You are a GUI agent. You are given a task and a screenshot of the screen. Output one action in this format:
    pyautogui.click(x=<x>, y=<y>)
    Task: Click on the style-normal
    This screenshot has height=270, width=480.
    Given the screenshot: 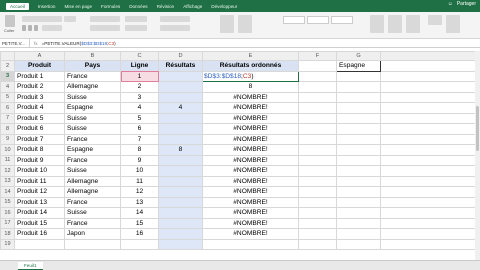 What is the action you would take?
    pyautogui.click(x=294, y=20)
    